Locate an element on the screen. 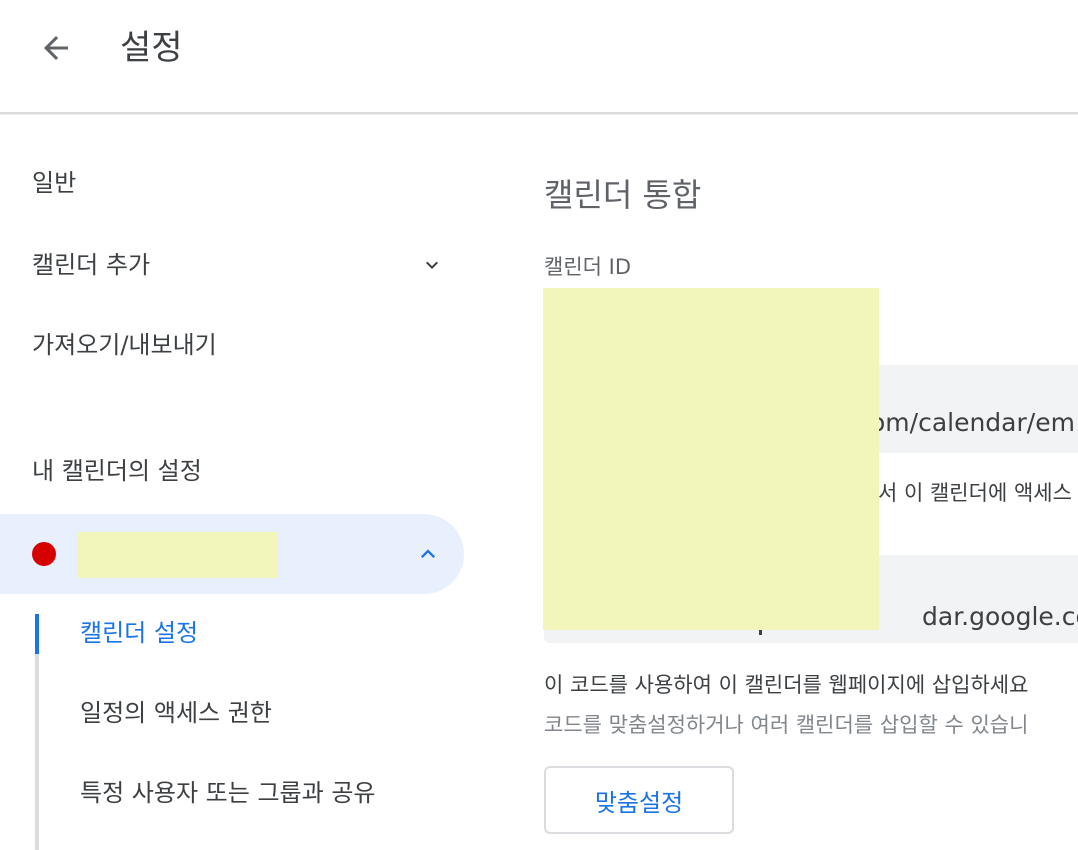  section-heading-integrate: 캘린더 통합 is located at coordinates (623, 195).